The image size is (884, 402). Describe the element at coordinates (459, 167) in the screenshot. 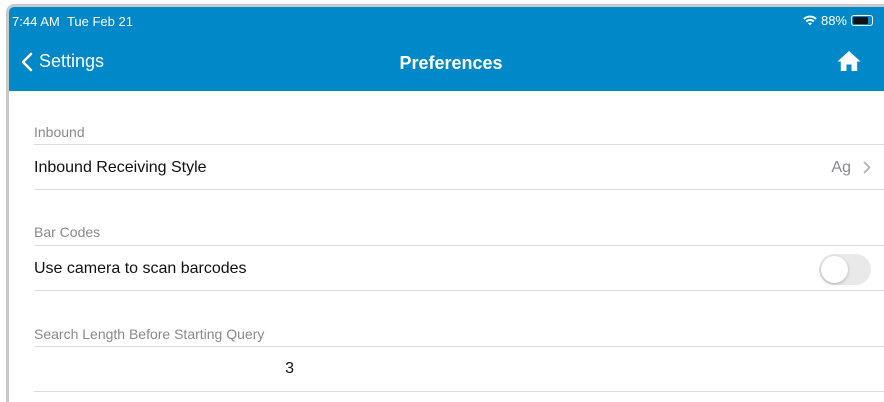

I see `inbound-receiving-style-row: Inbound Receiving Style Ag` at that location.